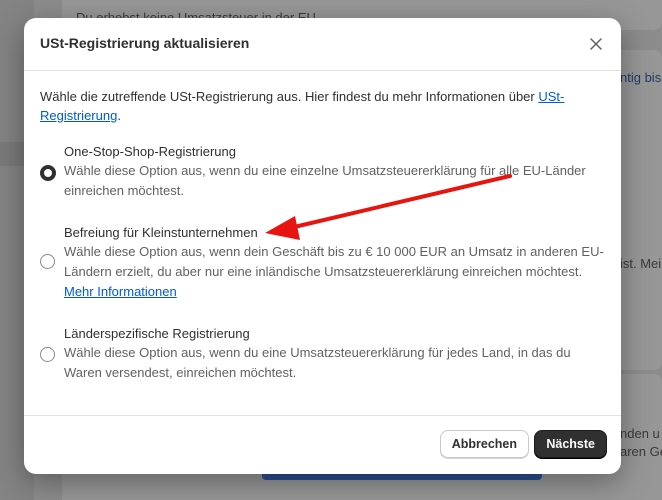 The height and width of the screenshot is (500, 662). Describe the element at coordinates (641, 263) in the screenshot. I see `background-text: ist. Mei` at that location.